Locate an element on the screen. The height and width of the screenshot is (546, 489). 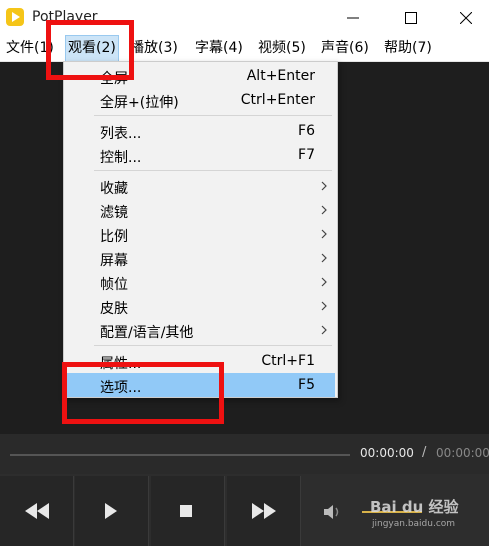
menu-item-frame: 帧位 is located at coordinates (200, 282).